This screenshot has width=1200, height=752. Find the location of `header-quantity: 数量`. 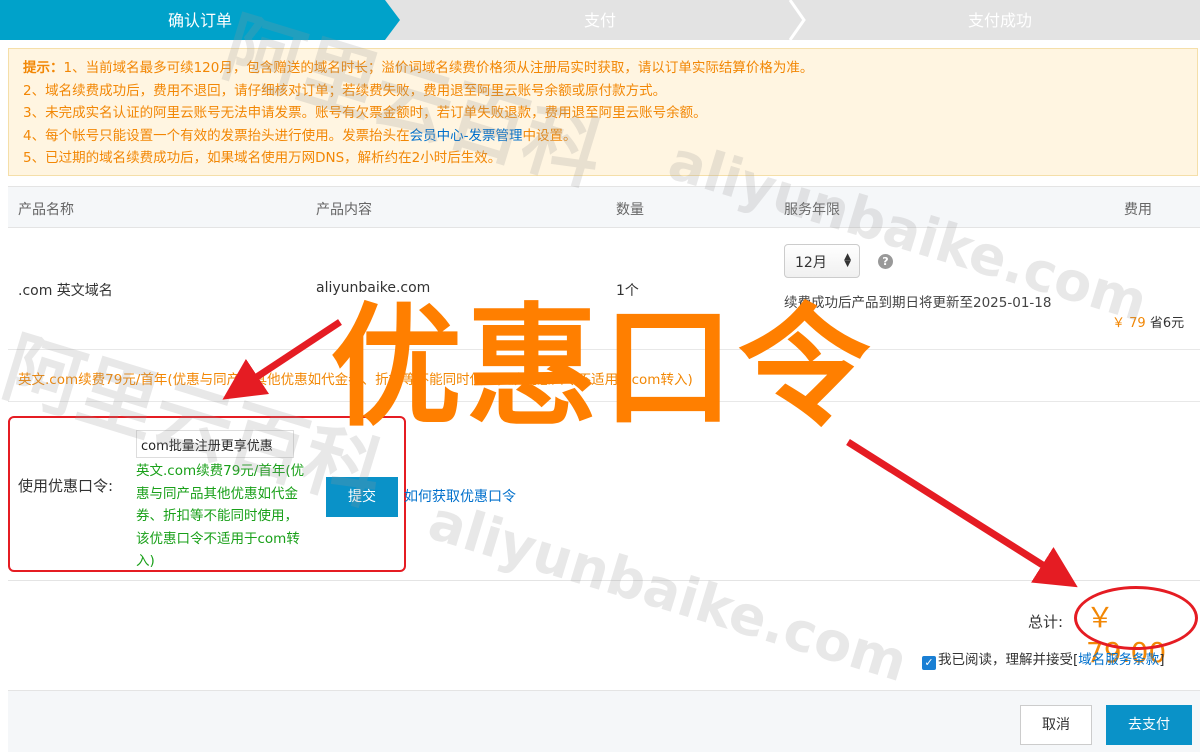

header-quantity: 数量 is located at coordinates (630, 210).